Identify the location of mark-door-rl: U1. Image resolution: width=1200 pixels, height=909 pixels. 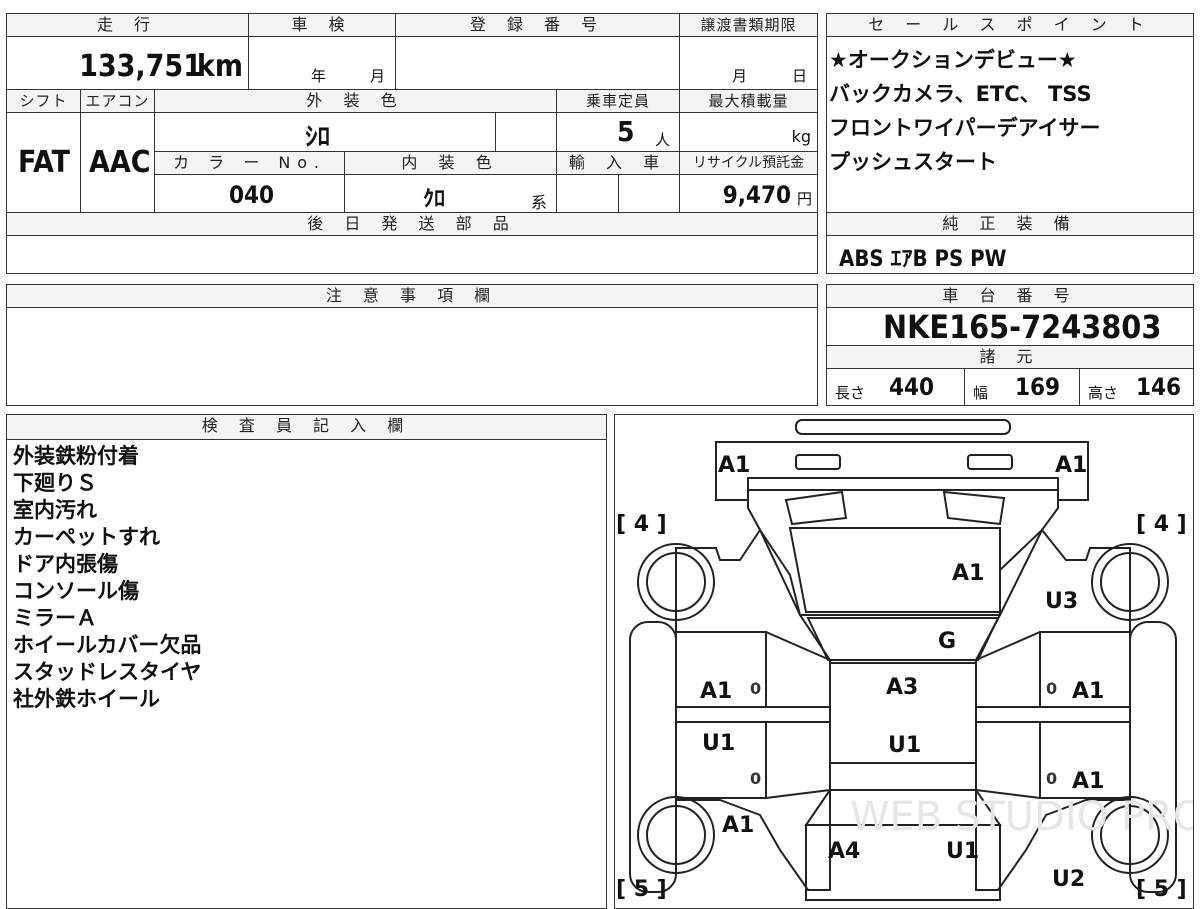
(718, 743).